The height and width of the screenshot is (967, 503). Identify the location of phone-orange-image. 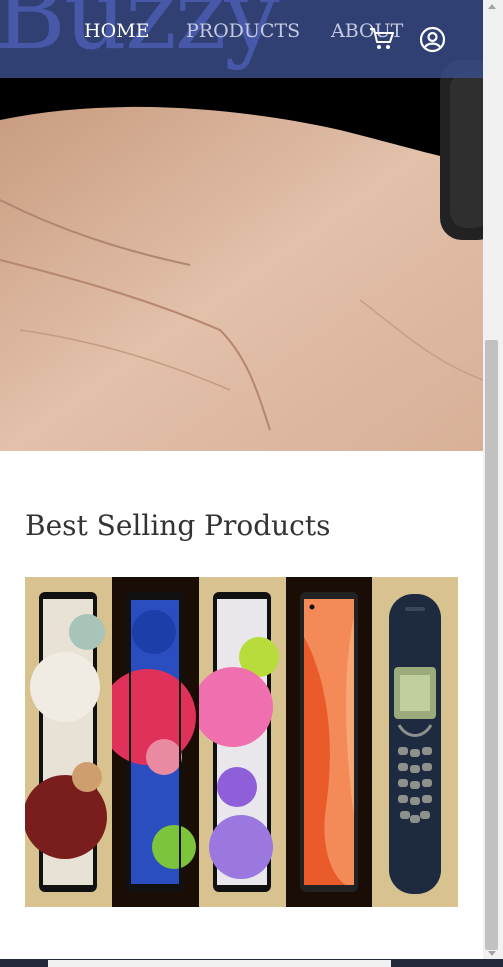
(329, 742).